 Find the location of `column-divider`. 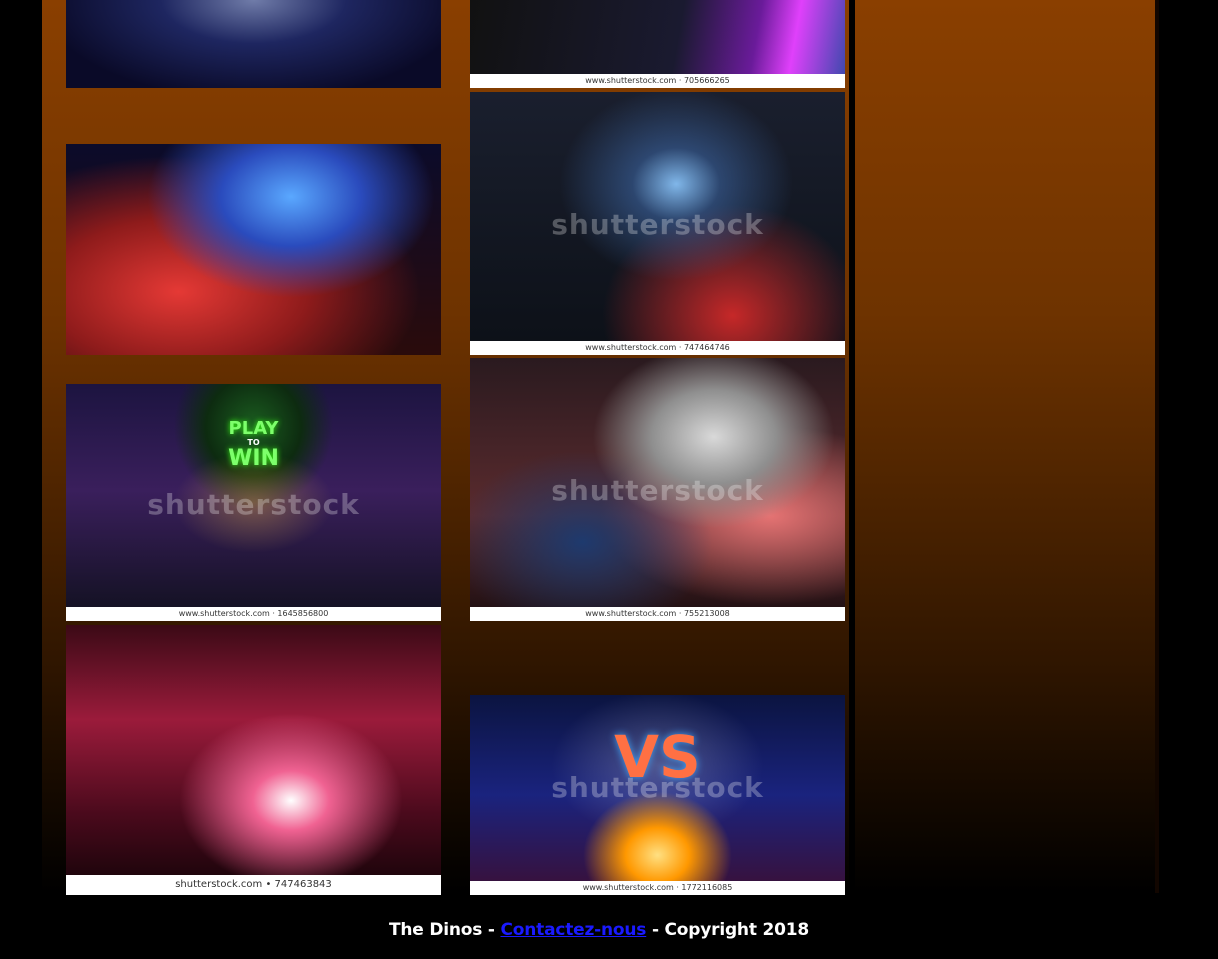

column-divider is located at coordinates (852, 446).